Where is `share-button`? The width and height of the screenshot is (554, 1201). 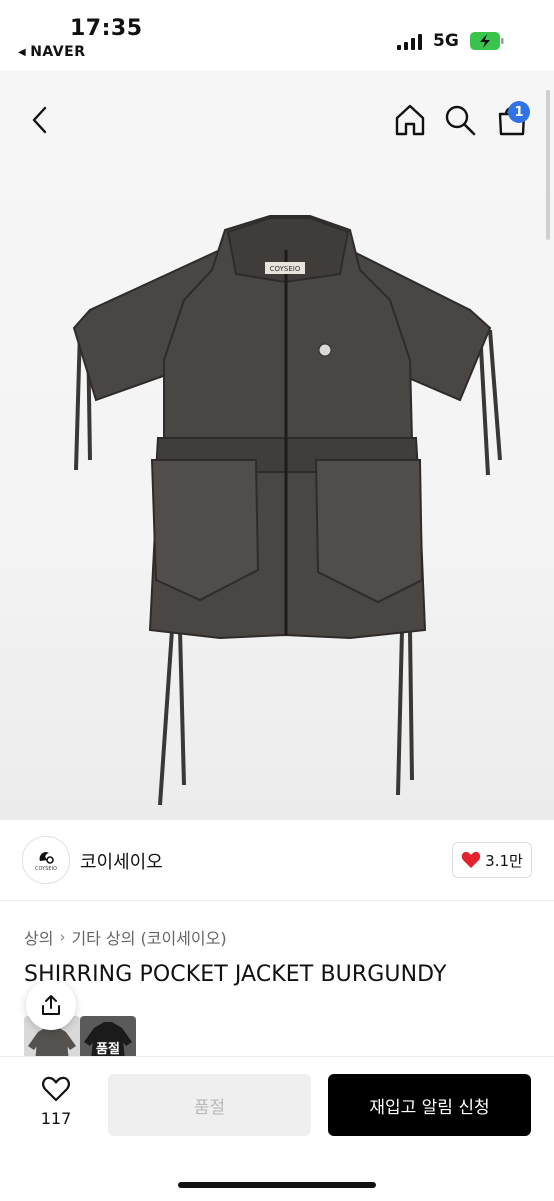 share-button is located at coordinates (51, 1005).